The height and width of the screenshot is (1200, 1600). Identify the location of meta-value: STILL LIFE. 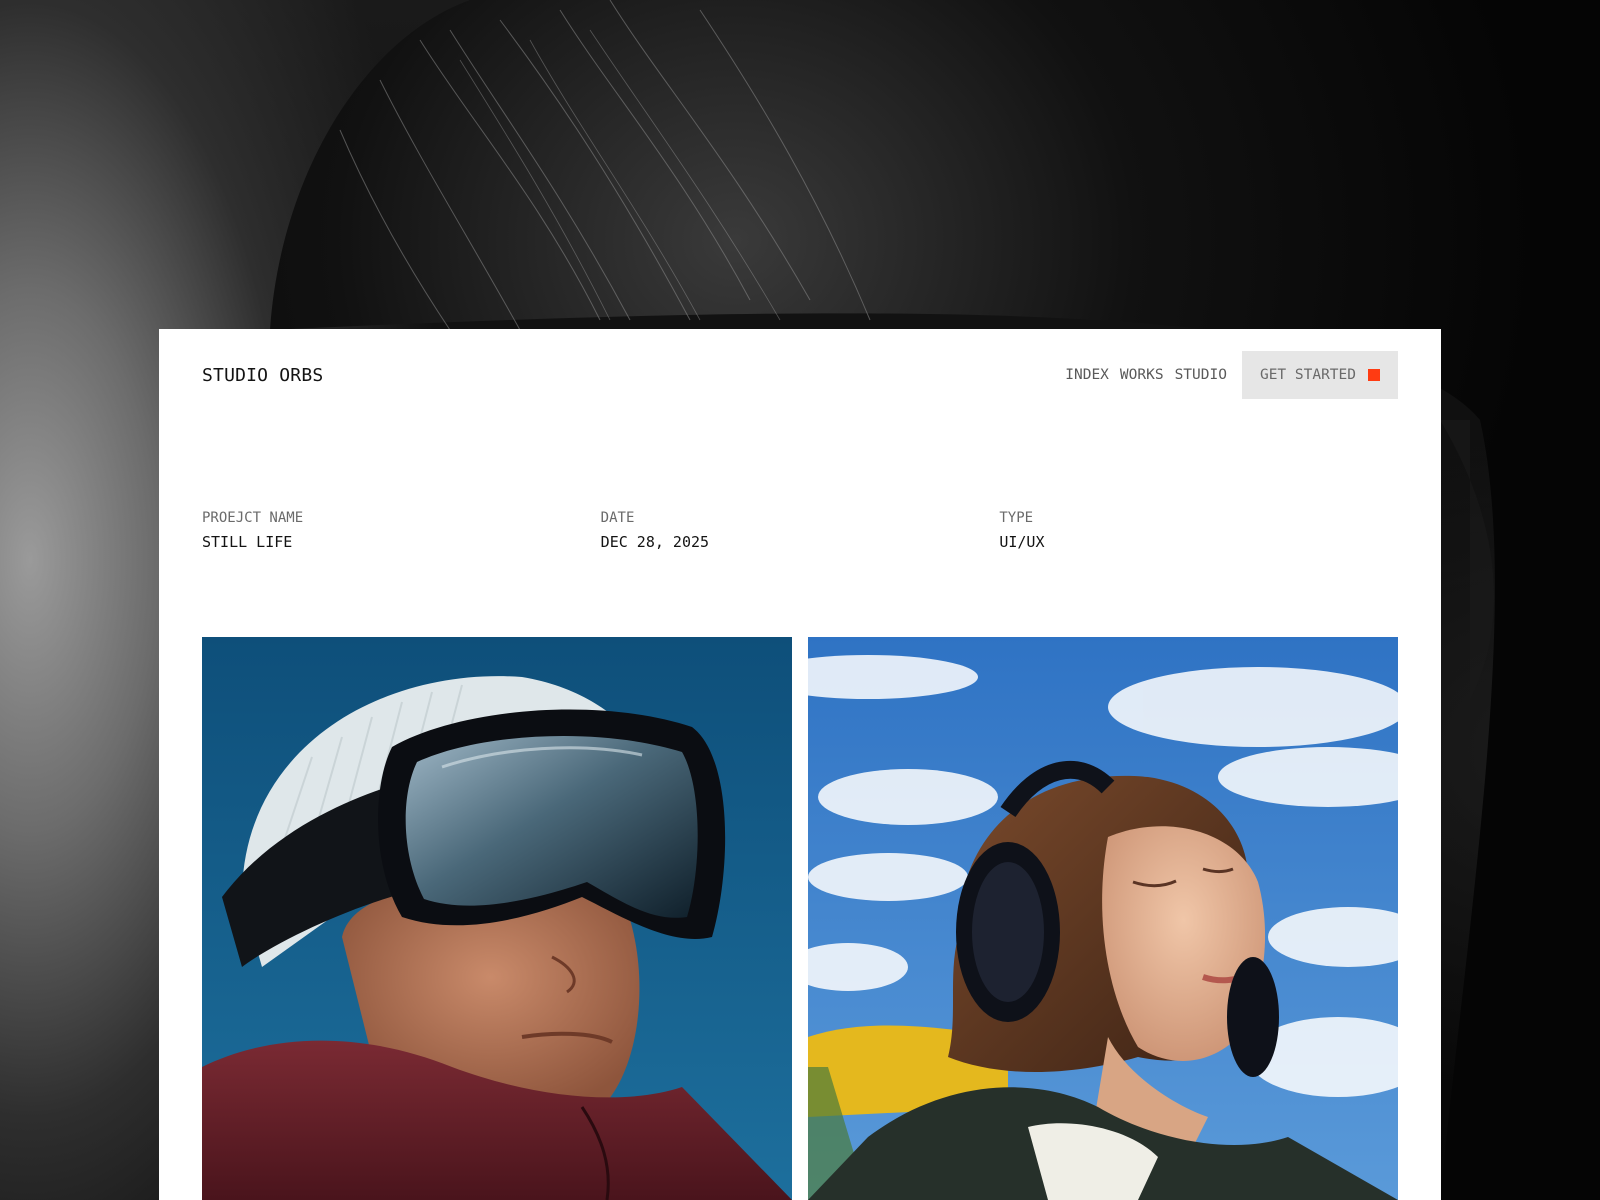
(247, 542).